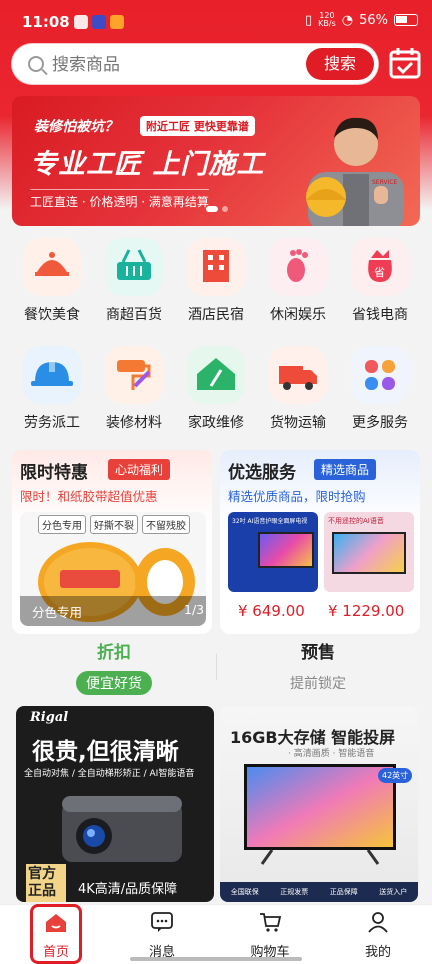  Describe the element at coordinates (244, 892) in the screenshot. I see `guarantee-item: 全国联保` at that location.